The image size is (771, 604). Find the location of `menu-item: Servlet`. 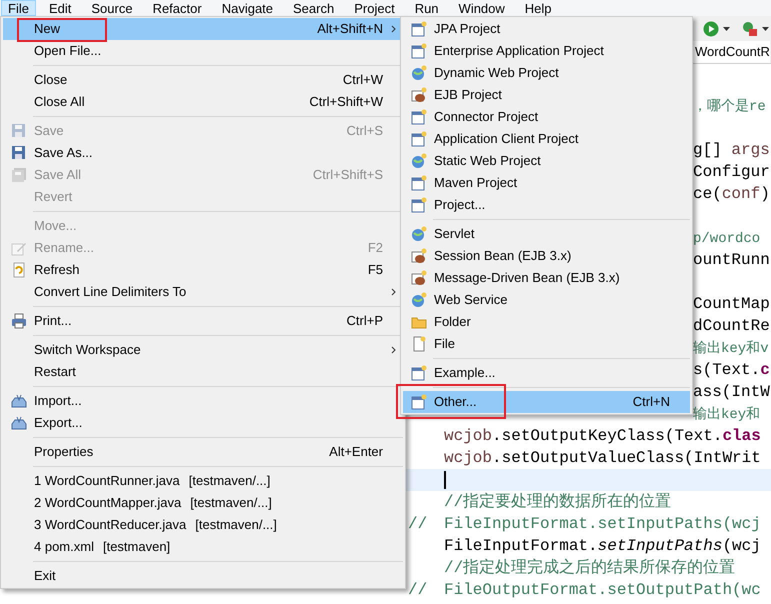

menu-item: Servlet is located at coordinates (546, 234).